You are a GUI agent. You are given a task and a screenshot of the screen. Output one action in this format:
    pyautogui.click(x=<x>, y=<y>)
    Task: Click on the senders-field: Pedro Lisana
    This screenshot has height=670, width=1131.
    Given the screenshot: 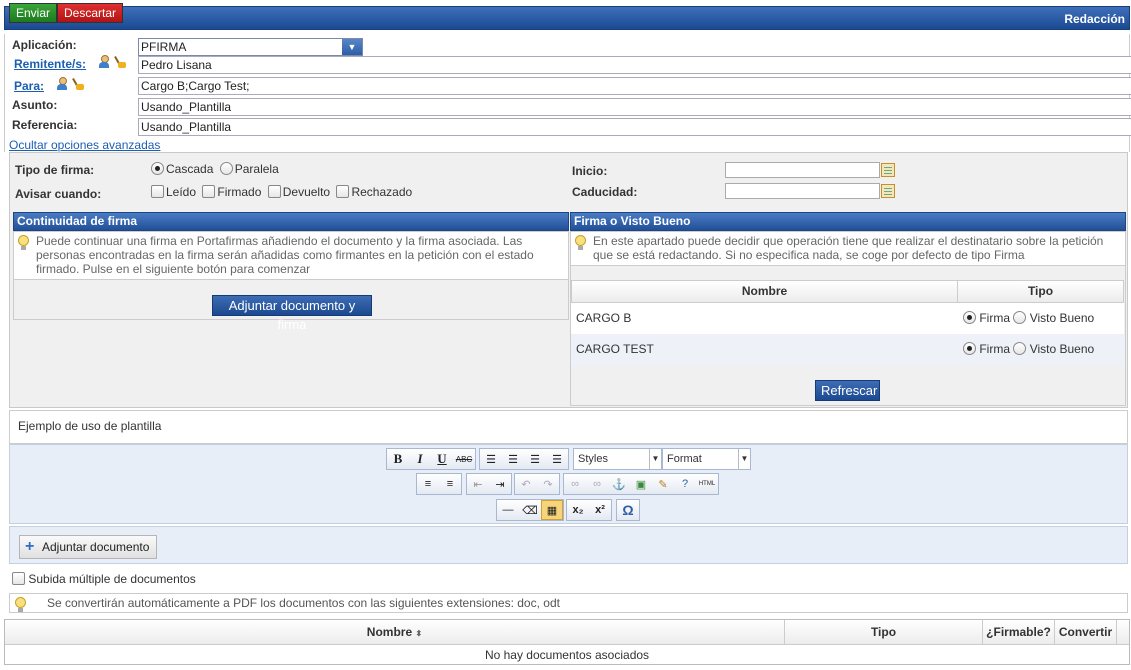 What is the action you would take?
    pyautogui.click(x=634, y=65)
    